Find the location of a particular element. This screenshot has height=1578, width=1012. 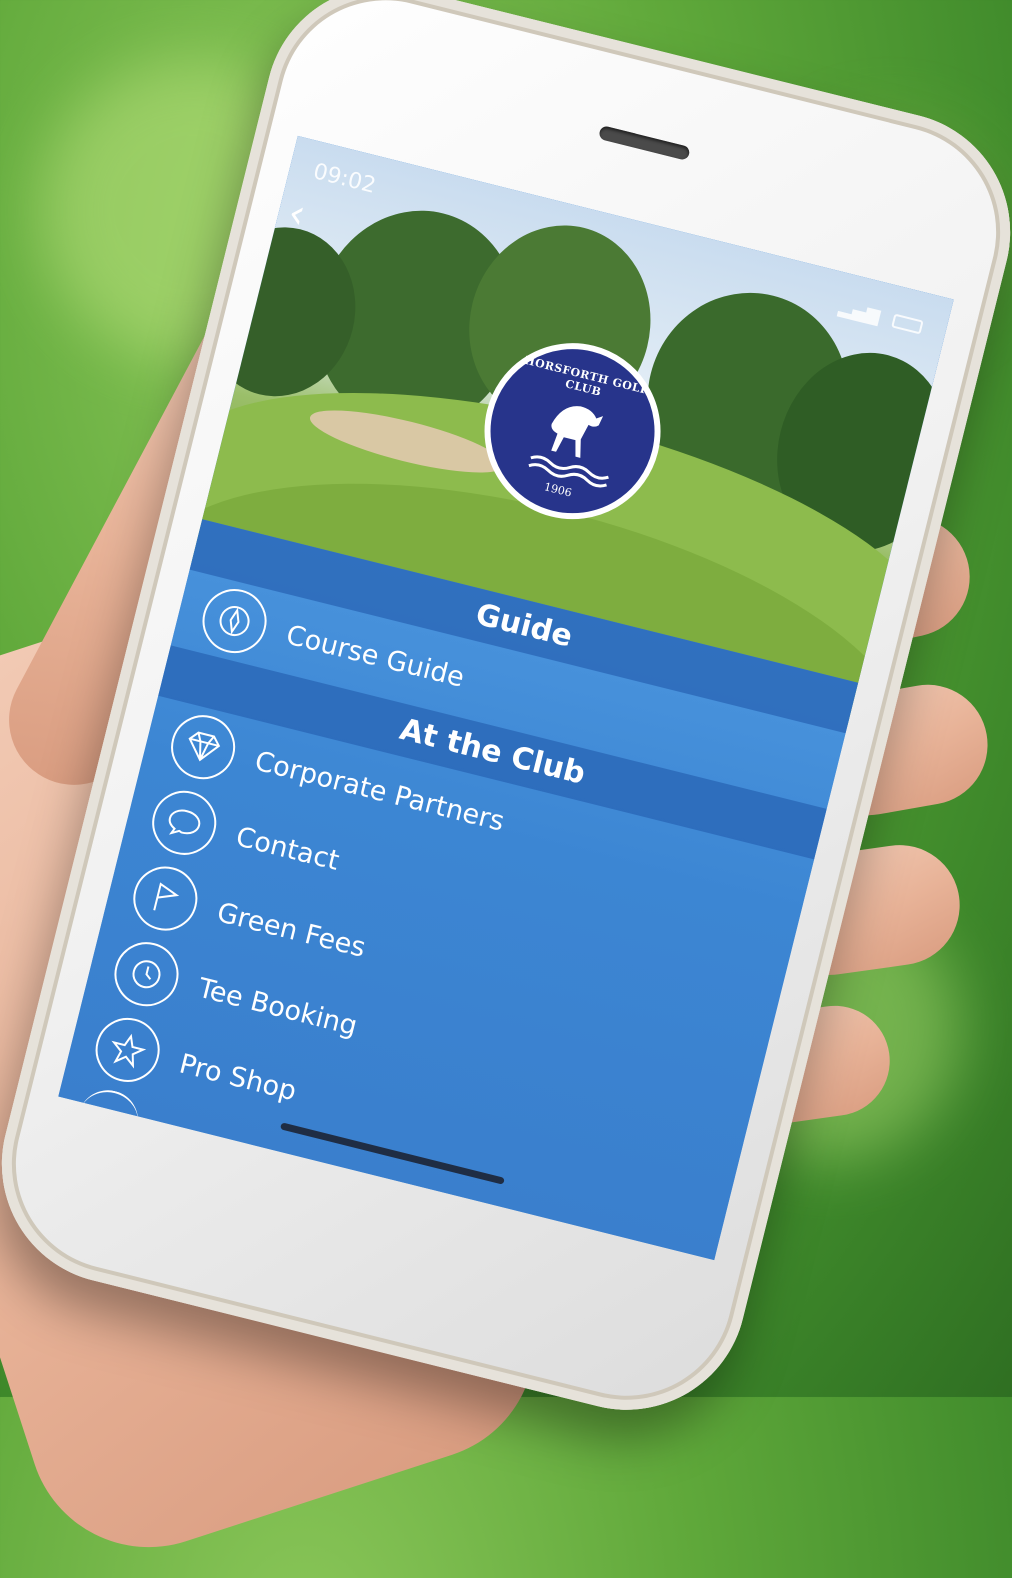

chat-bubble-icon is located at coordinates (184, 823).